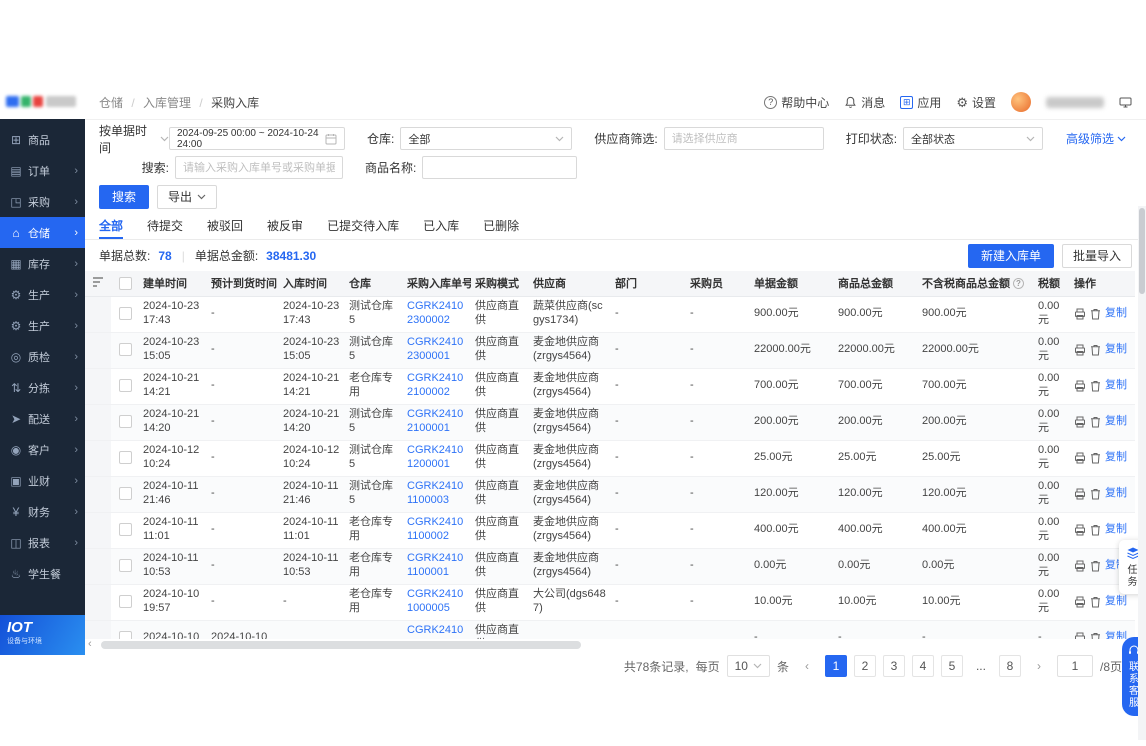 Image resolution: width=1146 pixels, height=746 pixels. What do you see at coordinates (835, 666) in the screenshot?
I see `page-button: 1` at bounding box center [835, 666].